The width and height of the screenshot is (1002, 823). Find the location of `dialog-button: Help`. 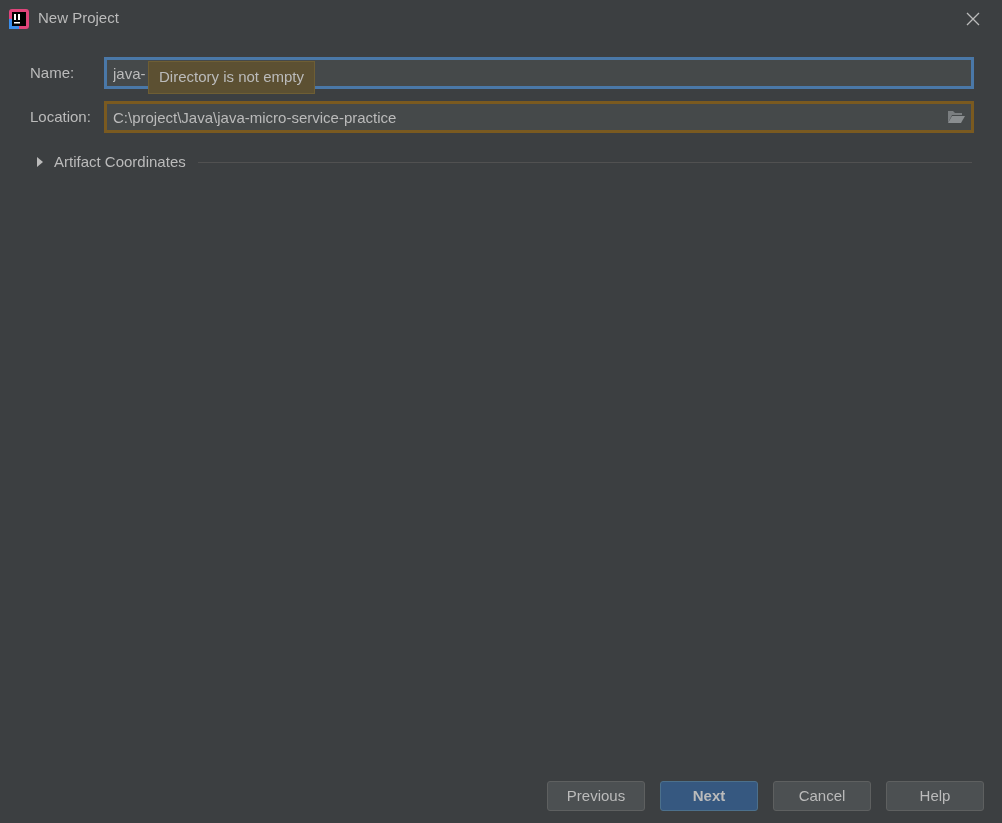

dialog-button: Help is located at coordinates (935, 796).